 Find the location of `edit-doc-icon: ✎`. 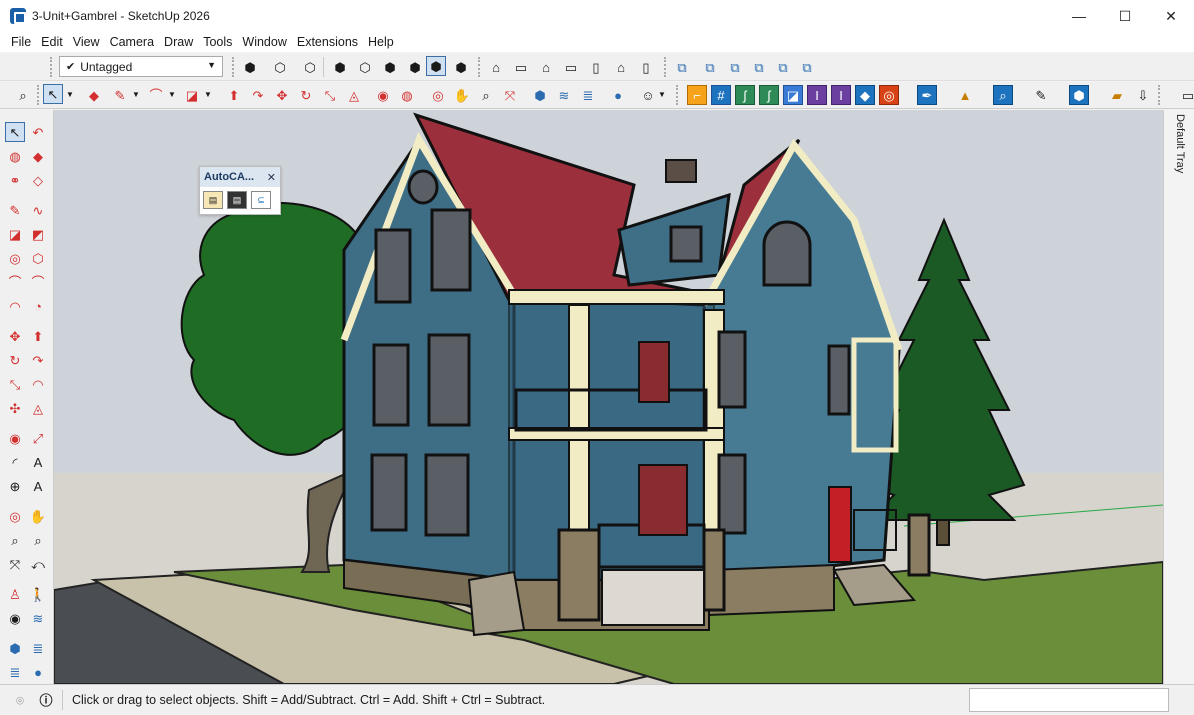

edit-doc-icon: ✎ is located at coordinates (1041, 95).